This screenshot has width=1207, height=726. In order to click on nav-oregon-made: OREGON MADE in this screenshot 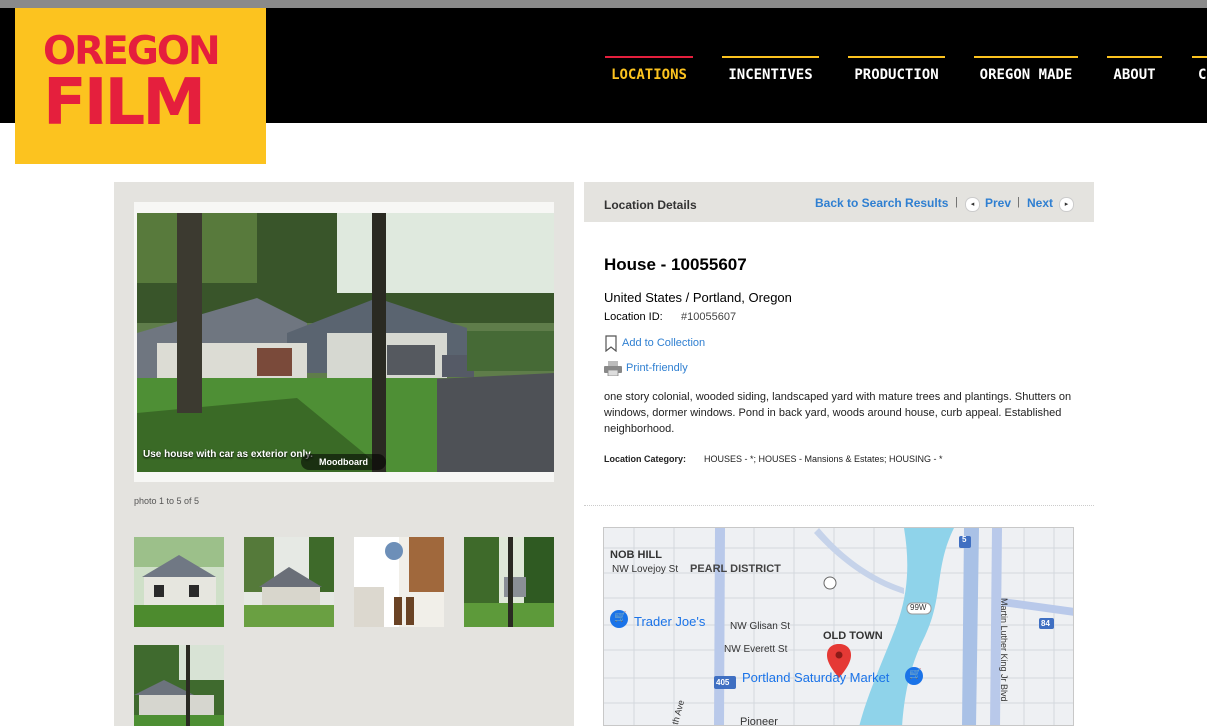, I will do `click(1026, 76)`.